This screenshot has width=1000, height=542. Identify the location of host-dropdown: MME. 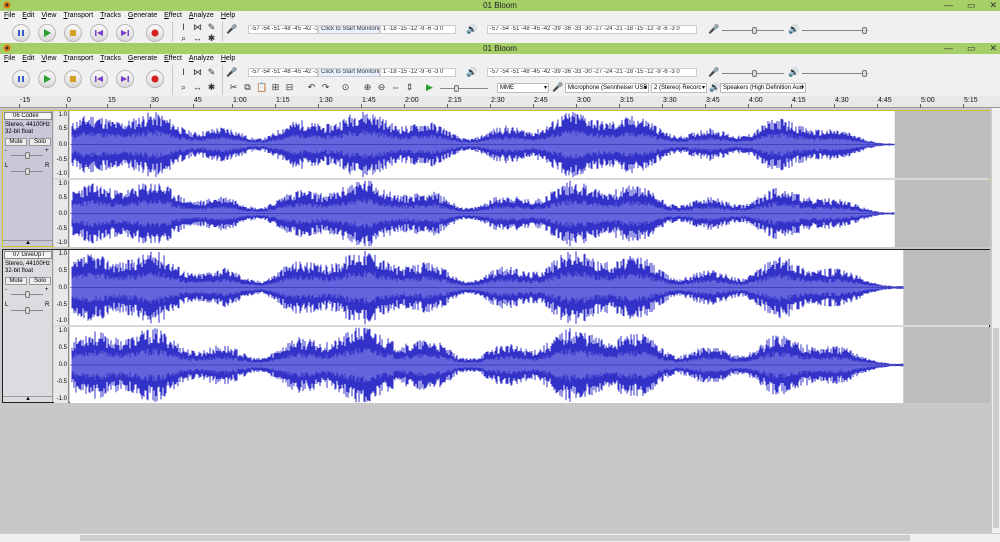
(523, 88).